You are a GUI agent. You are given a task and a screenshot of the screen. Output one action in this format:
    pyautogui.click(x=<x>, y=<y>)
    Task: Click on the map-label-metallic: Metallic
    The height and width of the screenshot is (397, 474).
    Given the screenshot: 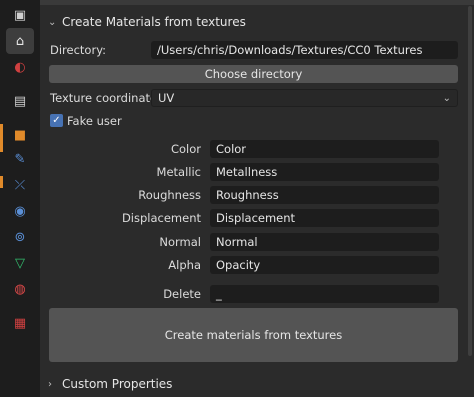 What is the action you would take?
    pyautogui.click(x=178, y=172)
    